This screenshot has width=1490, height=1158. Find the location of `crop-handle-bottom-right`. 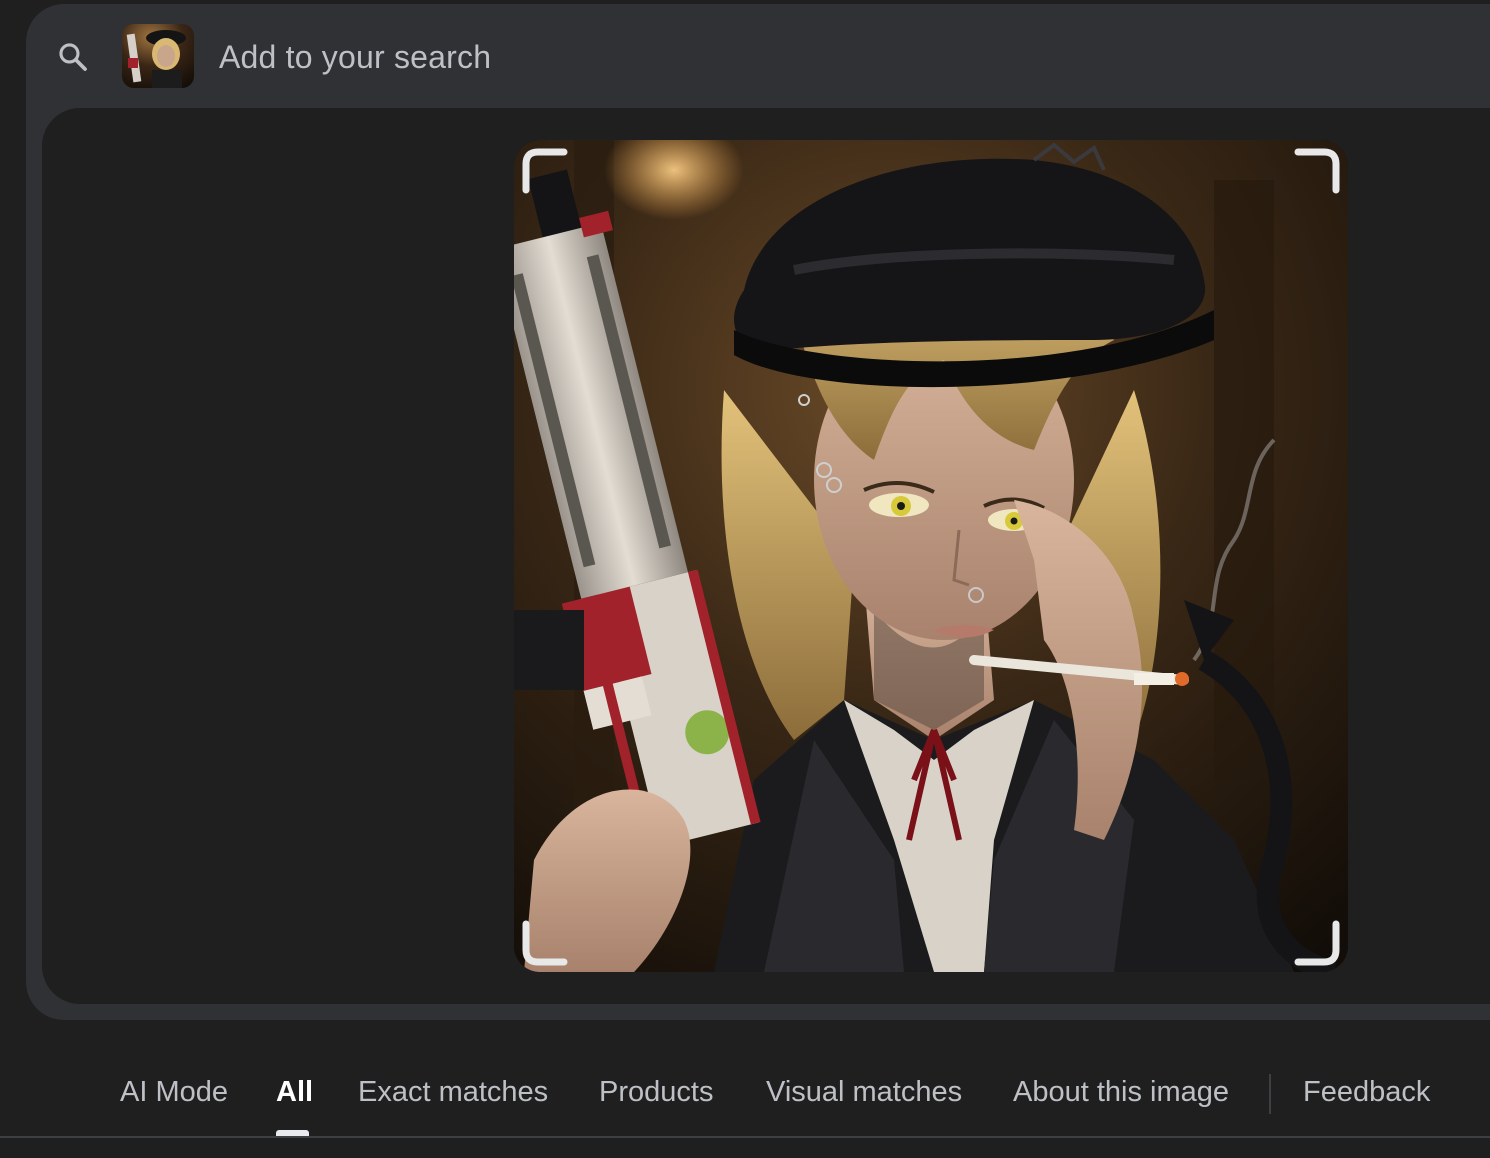

crop-handle-bottom-right is located at coordinates (1318, 944).